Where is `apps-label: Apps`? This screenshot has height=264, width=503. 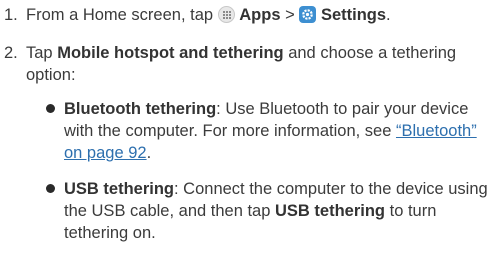 apps-label: Apps is located at coordinates (260, 15).